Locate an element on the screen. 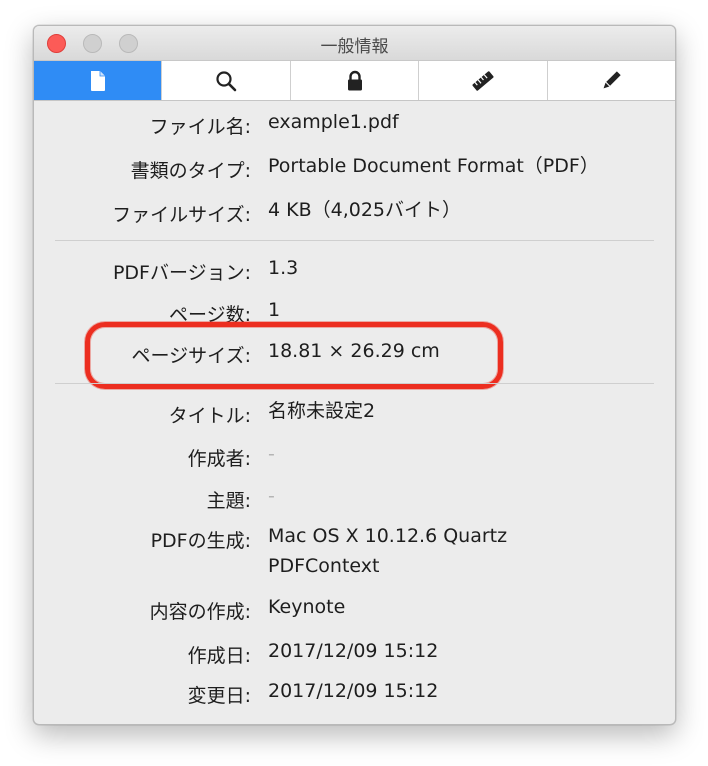 The width and height of the screenshot is (708, 766). page-size-highlight-annotation is located at coordinates (294, 355).